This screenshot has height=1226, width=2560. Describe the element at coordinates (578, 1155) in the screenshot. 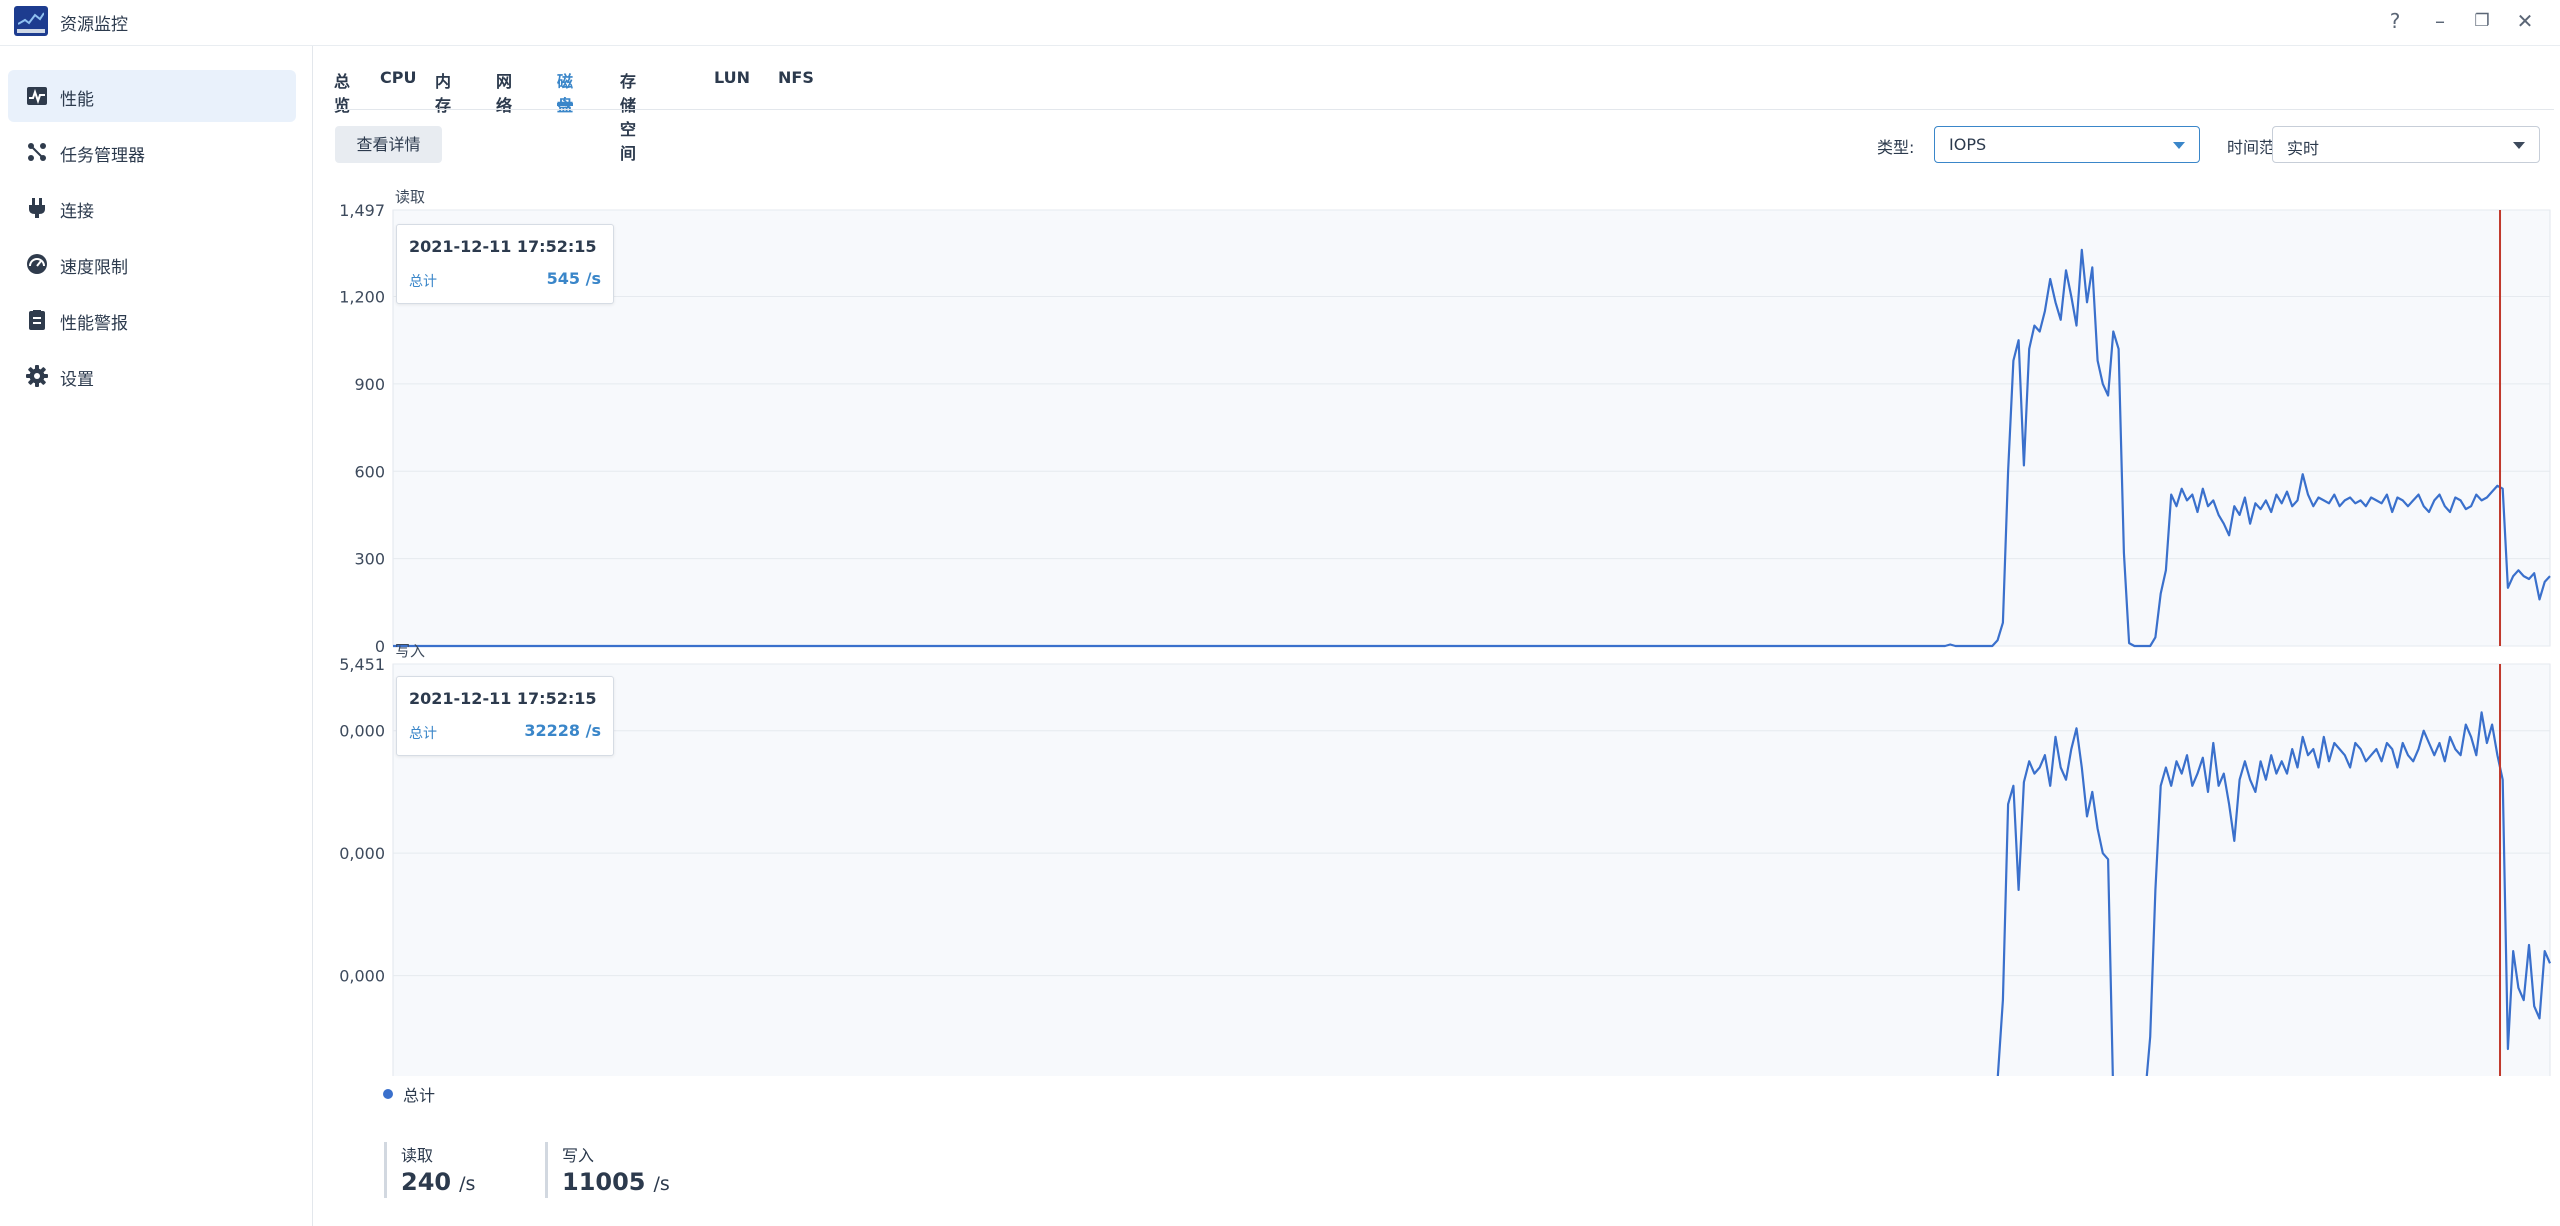

I see `write-stat-label: 写入` at that location.